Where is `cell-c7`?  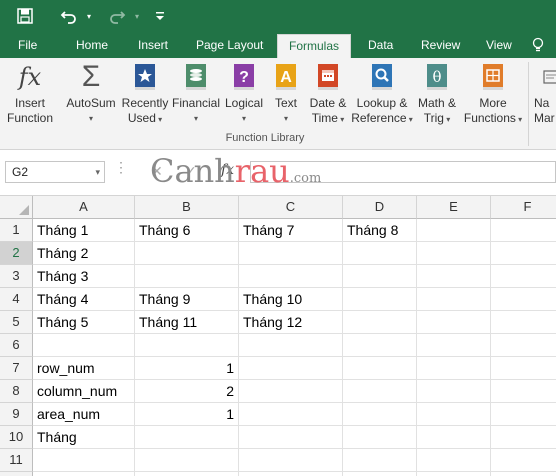 cell-c7 is located at coordinates (291, 368).